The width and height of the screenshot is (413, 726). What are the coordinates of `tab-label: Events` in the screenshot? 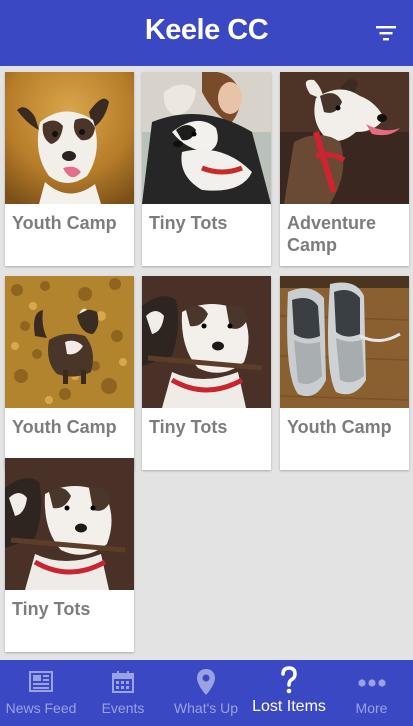 It's located at (123, 708).